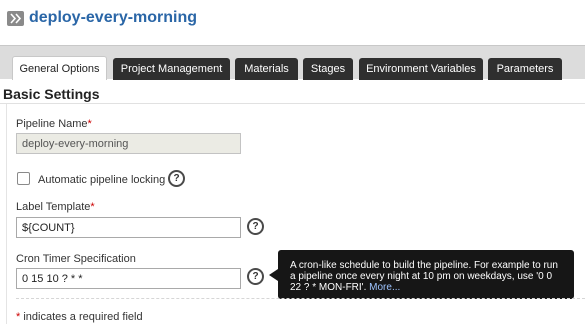 The height and width of the screenshot is (324, 585). Describe the element at coordinates (266, 69) in the screenshot. I see `tab-materials: Materials` at that location.